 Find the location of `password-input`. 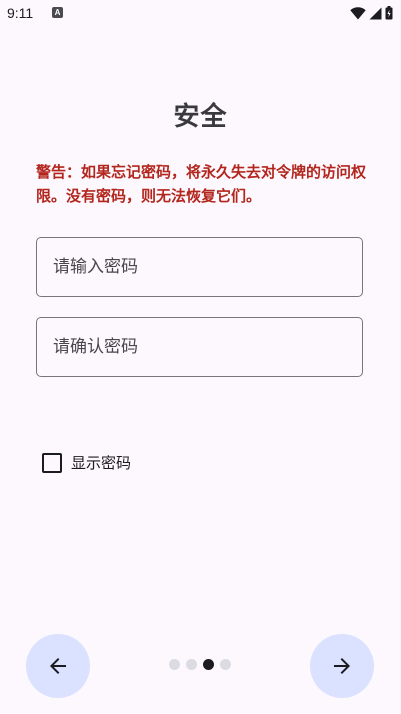

password-input is located at coordinates (198, 267).